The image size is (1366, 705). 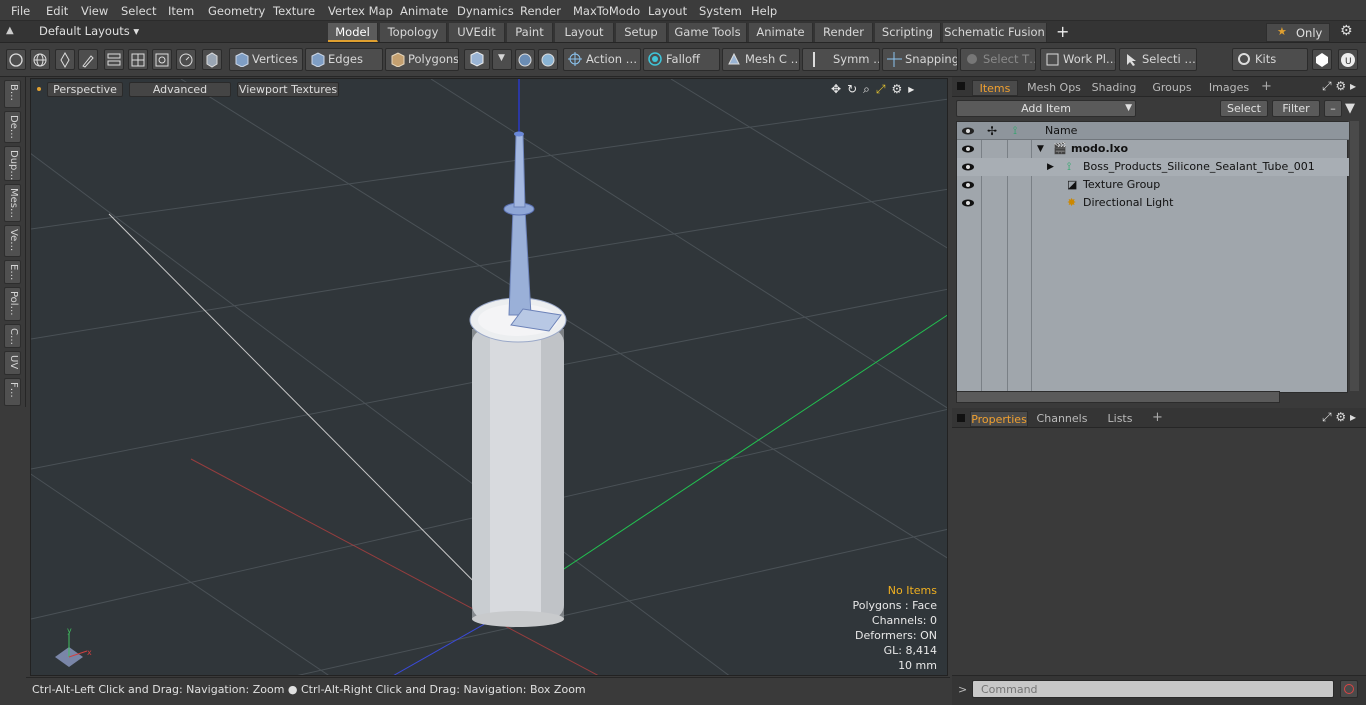 I want to click on pen-tool-icon, so click(x=65, y=59).